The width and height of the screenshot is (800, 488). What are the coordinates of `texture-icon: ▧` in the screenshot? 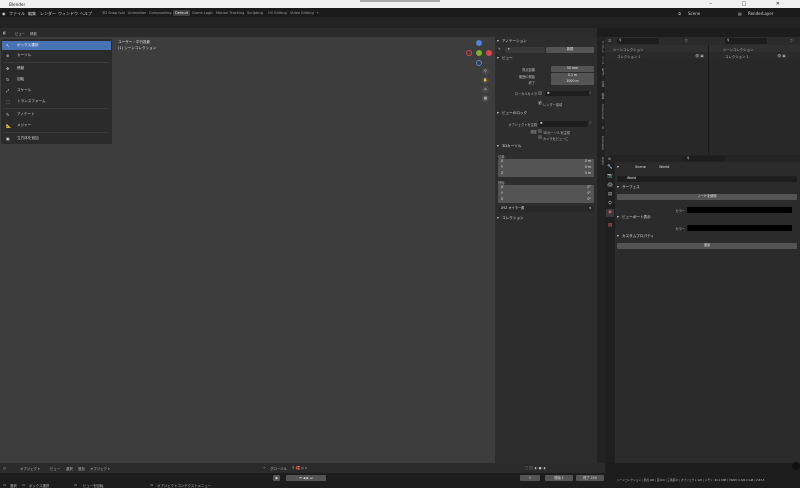 It's located at (610, 226).